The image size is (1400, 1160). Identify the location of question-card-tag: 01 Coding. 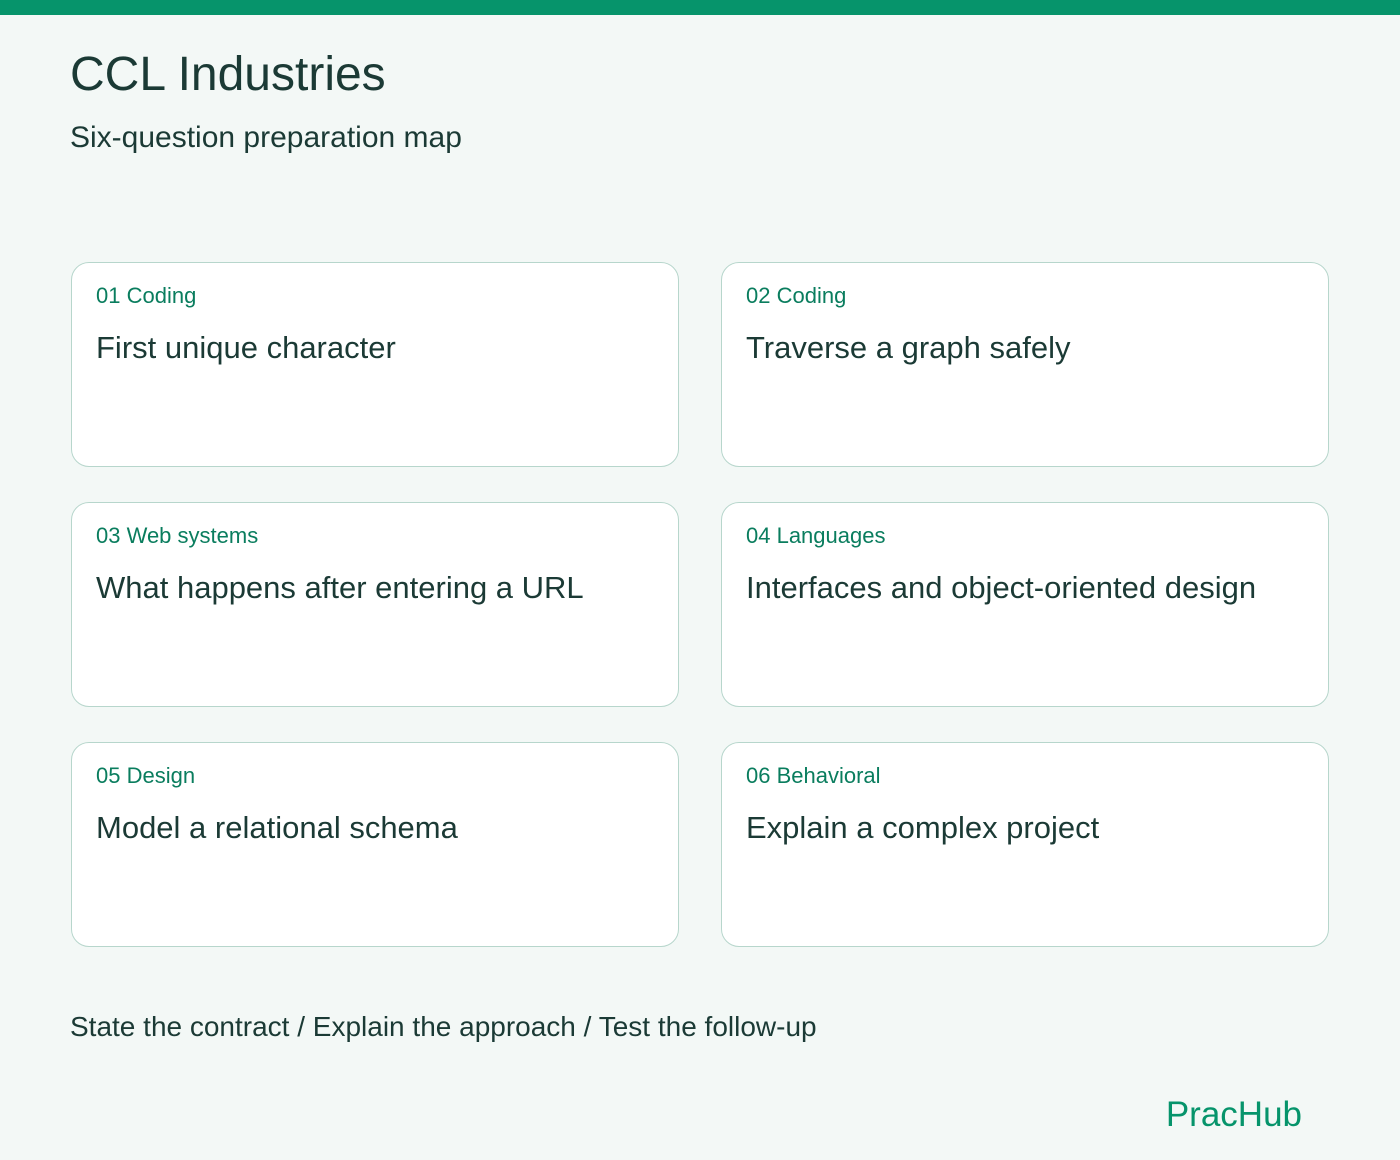
(146, 295).